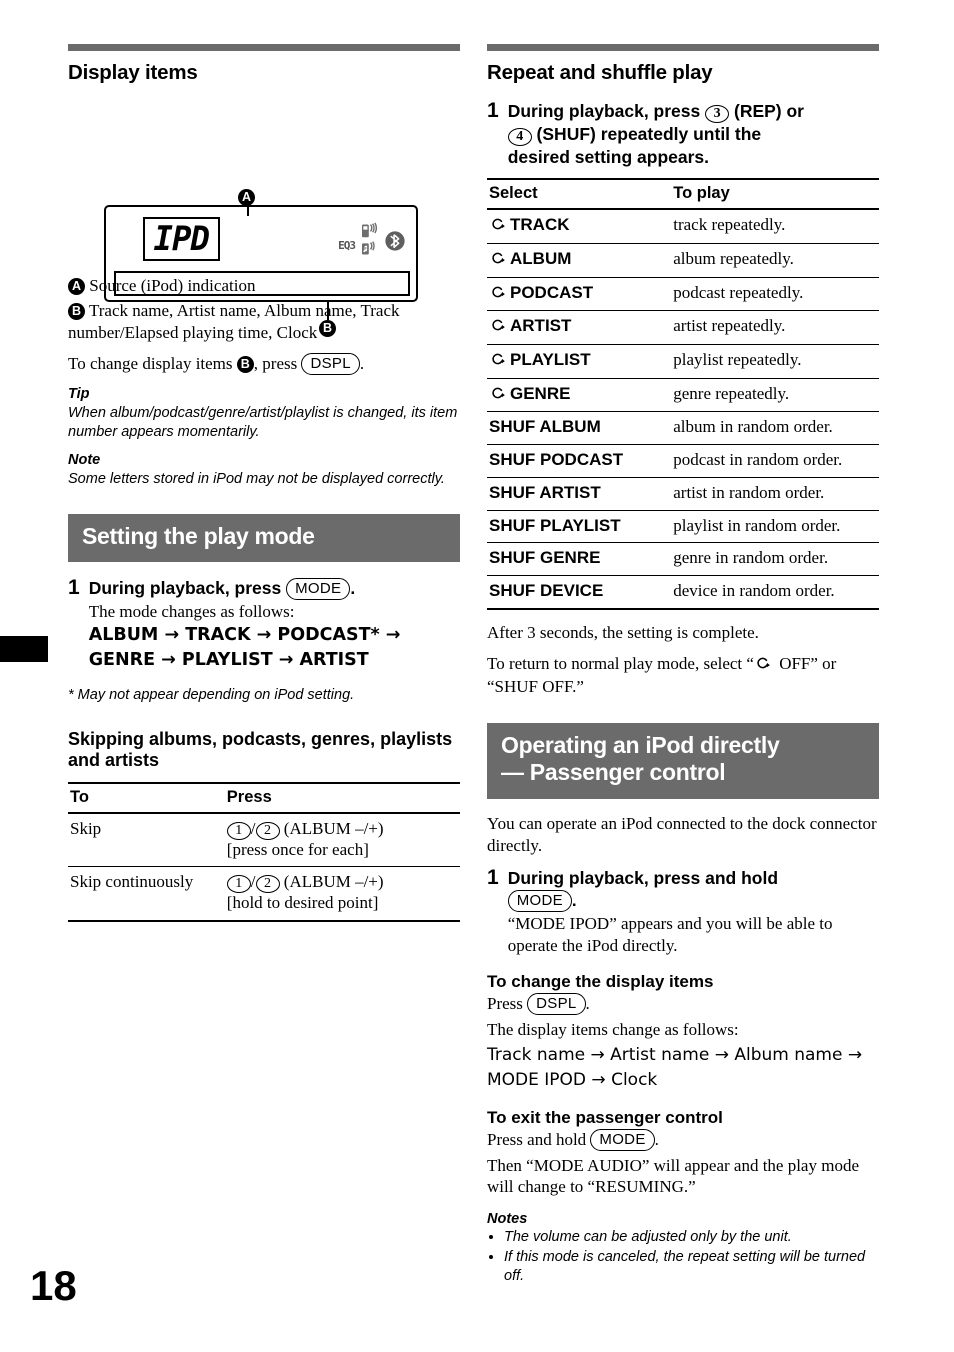 This screenshot has height=1352, width=954. Describe the element at coordinates (556, 460) in the screenshot. I see `select-label: SHUF PODCAST` at that location.